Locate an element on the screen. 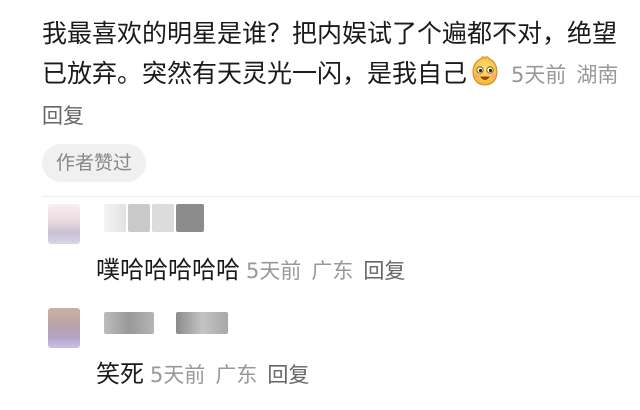 The width and height of the screenshot is (640, 410). reply-item: 笑死 5天前 广东 回复 is located at coordinates (202, 374).